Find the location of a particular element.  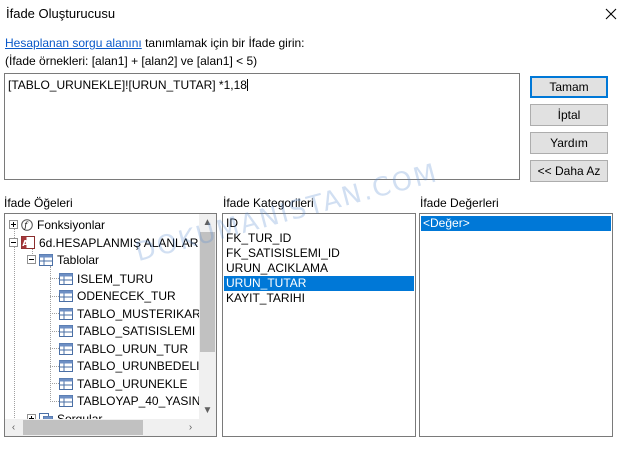

table-item: TABLOYAP_40_YASINDAI is located at coordinates (138, 400).